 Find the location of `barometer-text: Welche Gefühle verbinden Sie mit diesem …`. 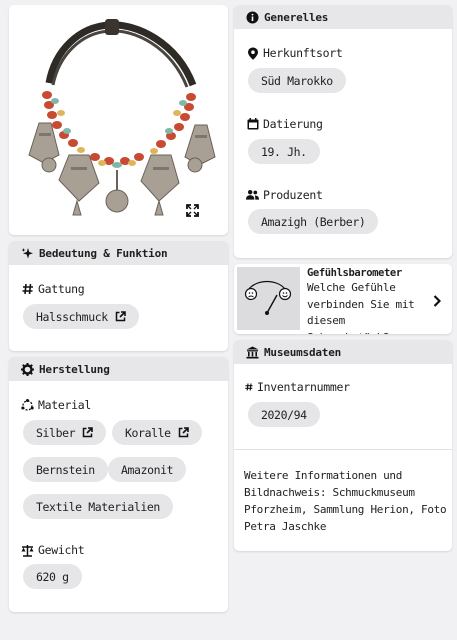

barometer-text: Welche Gefühle verbinden Sie mit diesem … is located at coordinates (361, 307).